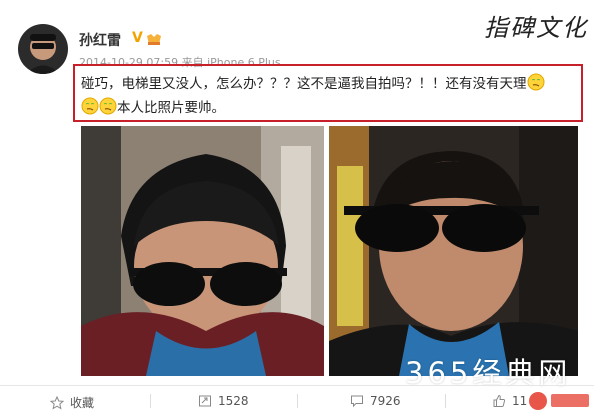 The width and height of the screenshot is (594, 417). Describe the element at coordinates (385, 401) in the screenshot. I see `comment-count: 7926` at that location.